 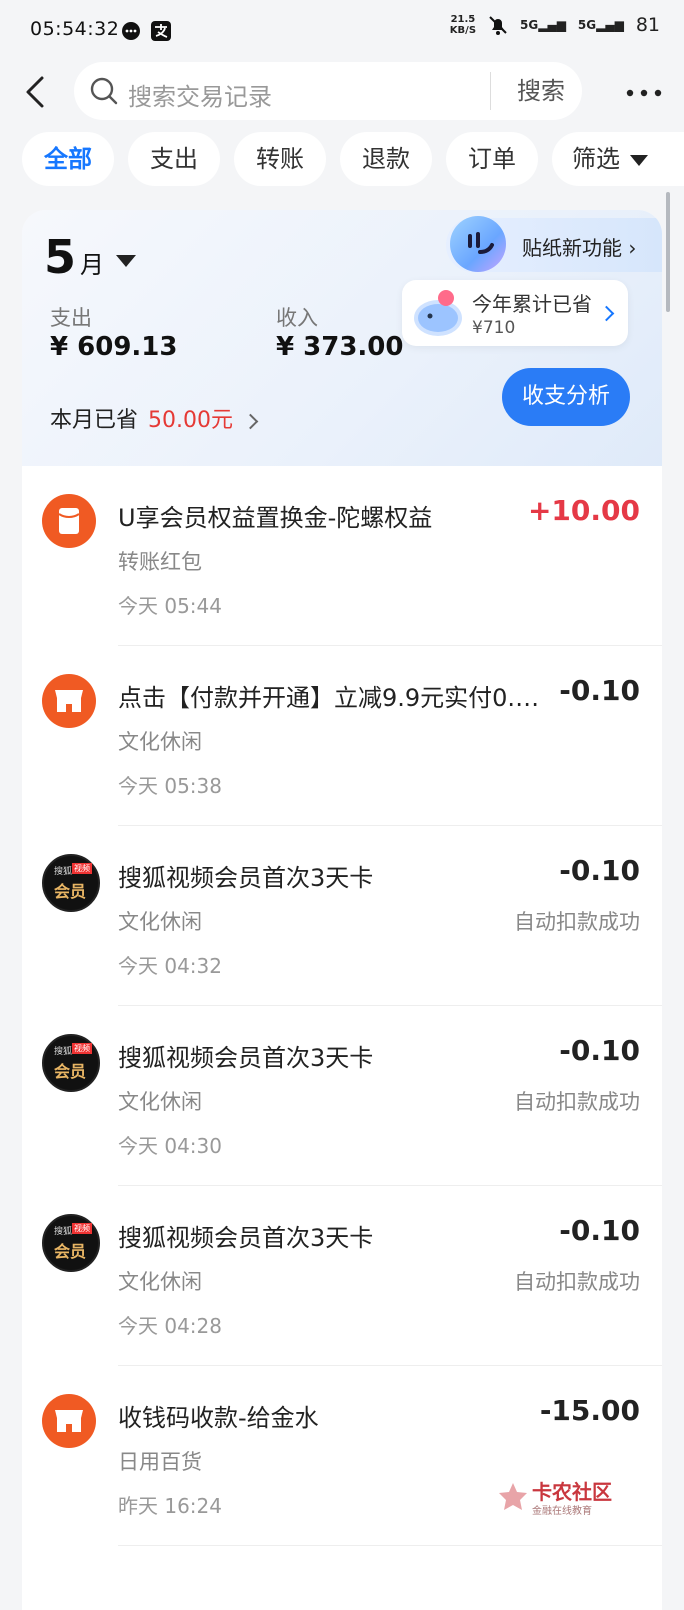 I want to click on income-label: 收入, so click(x=297, y=318).